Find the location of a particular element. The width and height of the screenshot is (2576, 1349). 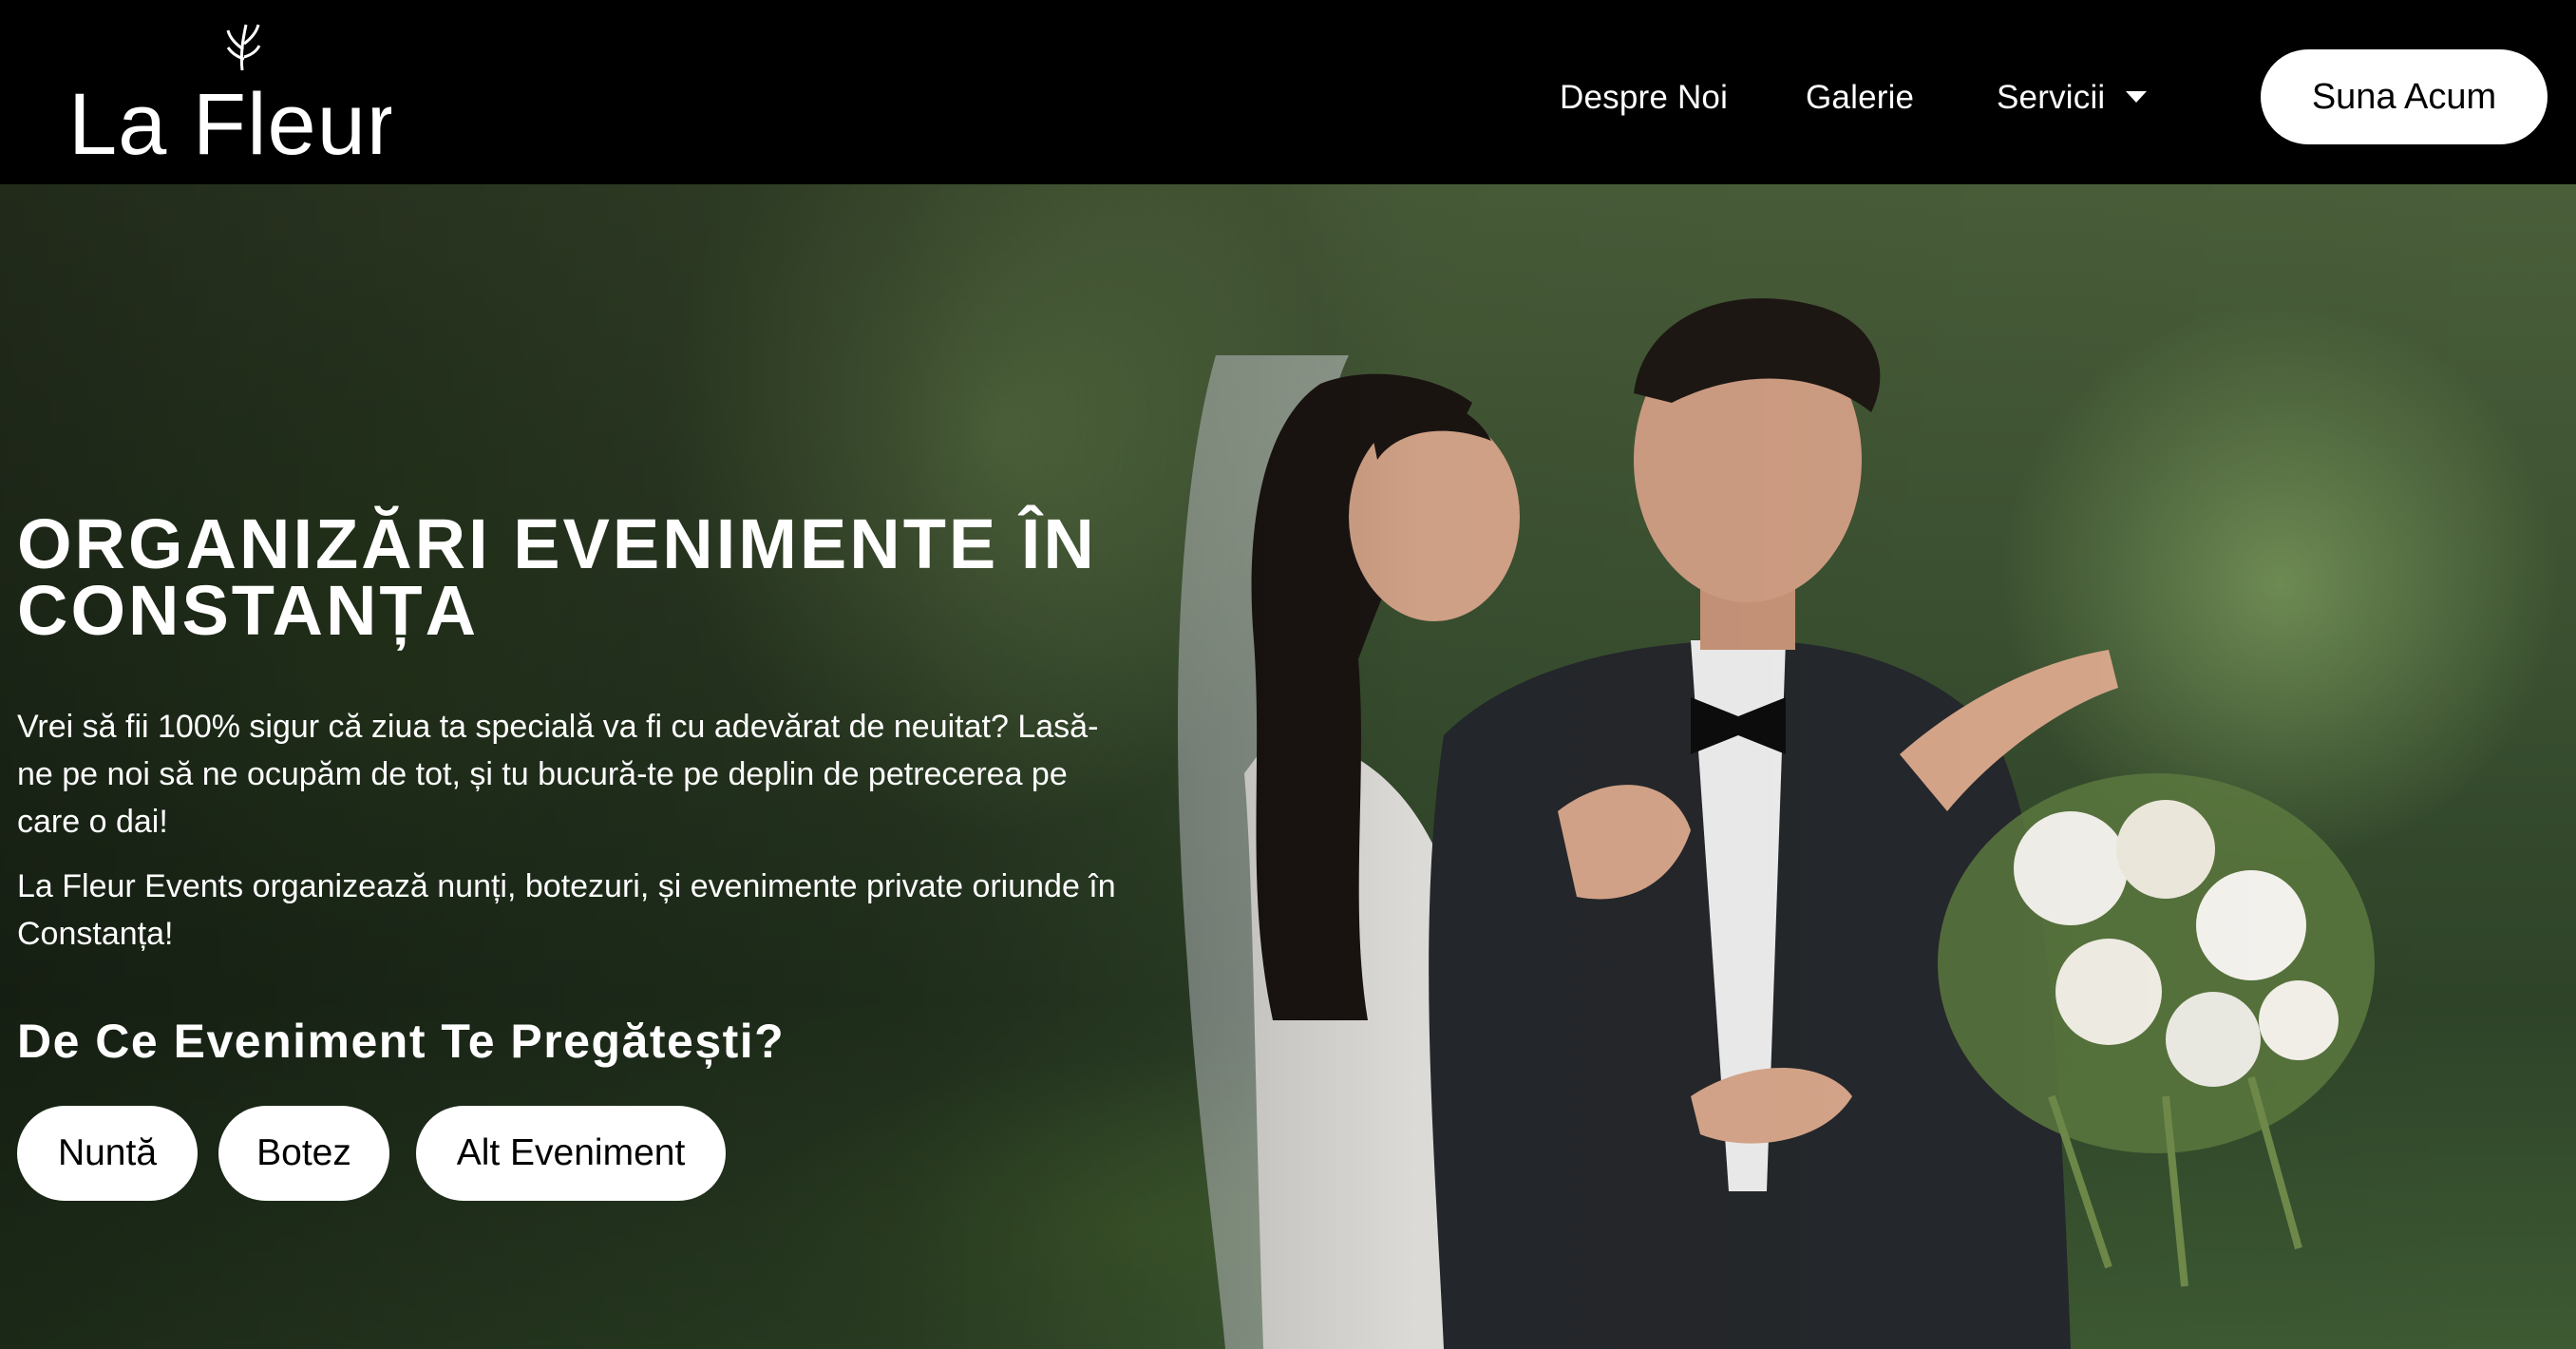

nav-despre-noi: Despre Noi is located at coordinates (1644, 98).